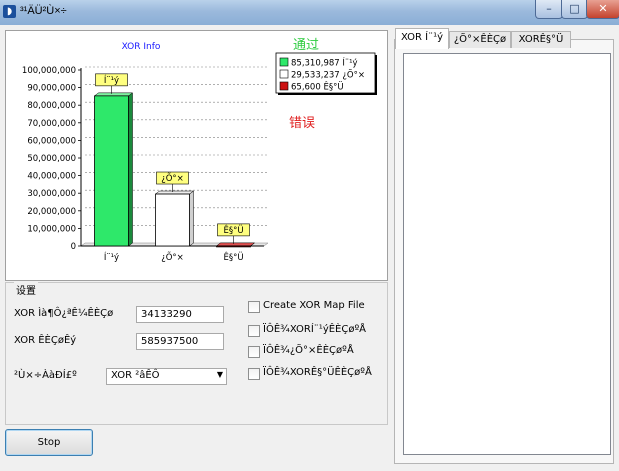 The image size is (619, 471). Describe the element at coordinates (51, 124) in the screenshot. I see `y-tick-label: 70,000,000` at that location.